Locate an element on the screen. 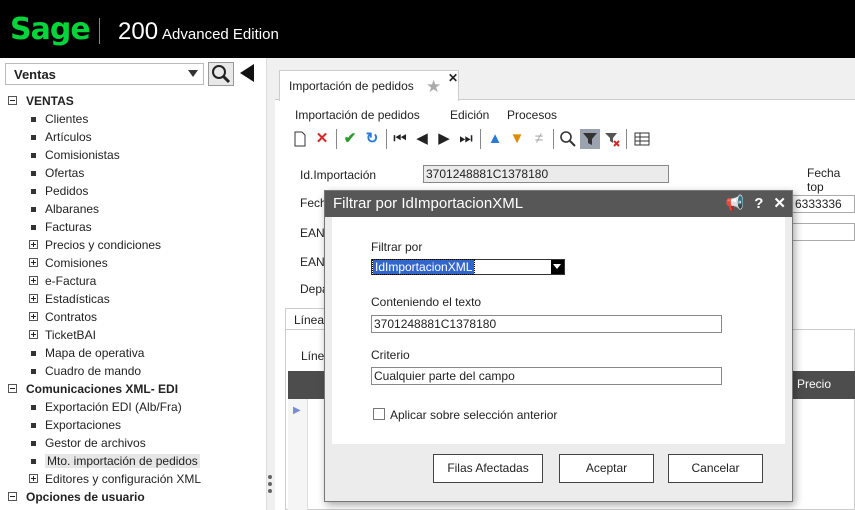 The width and height of the screenshot is (855, 510). filter-icon is located at coordinates (590, 139).